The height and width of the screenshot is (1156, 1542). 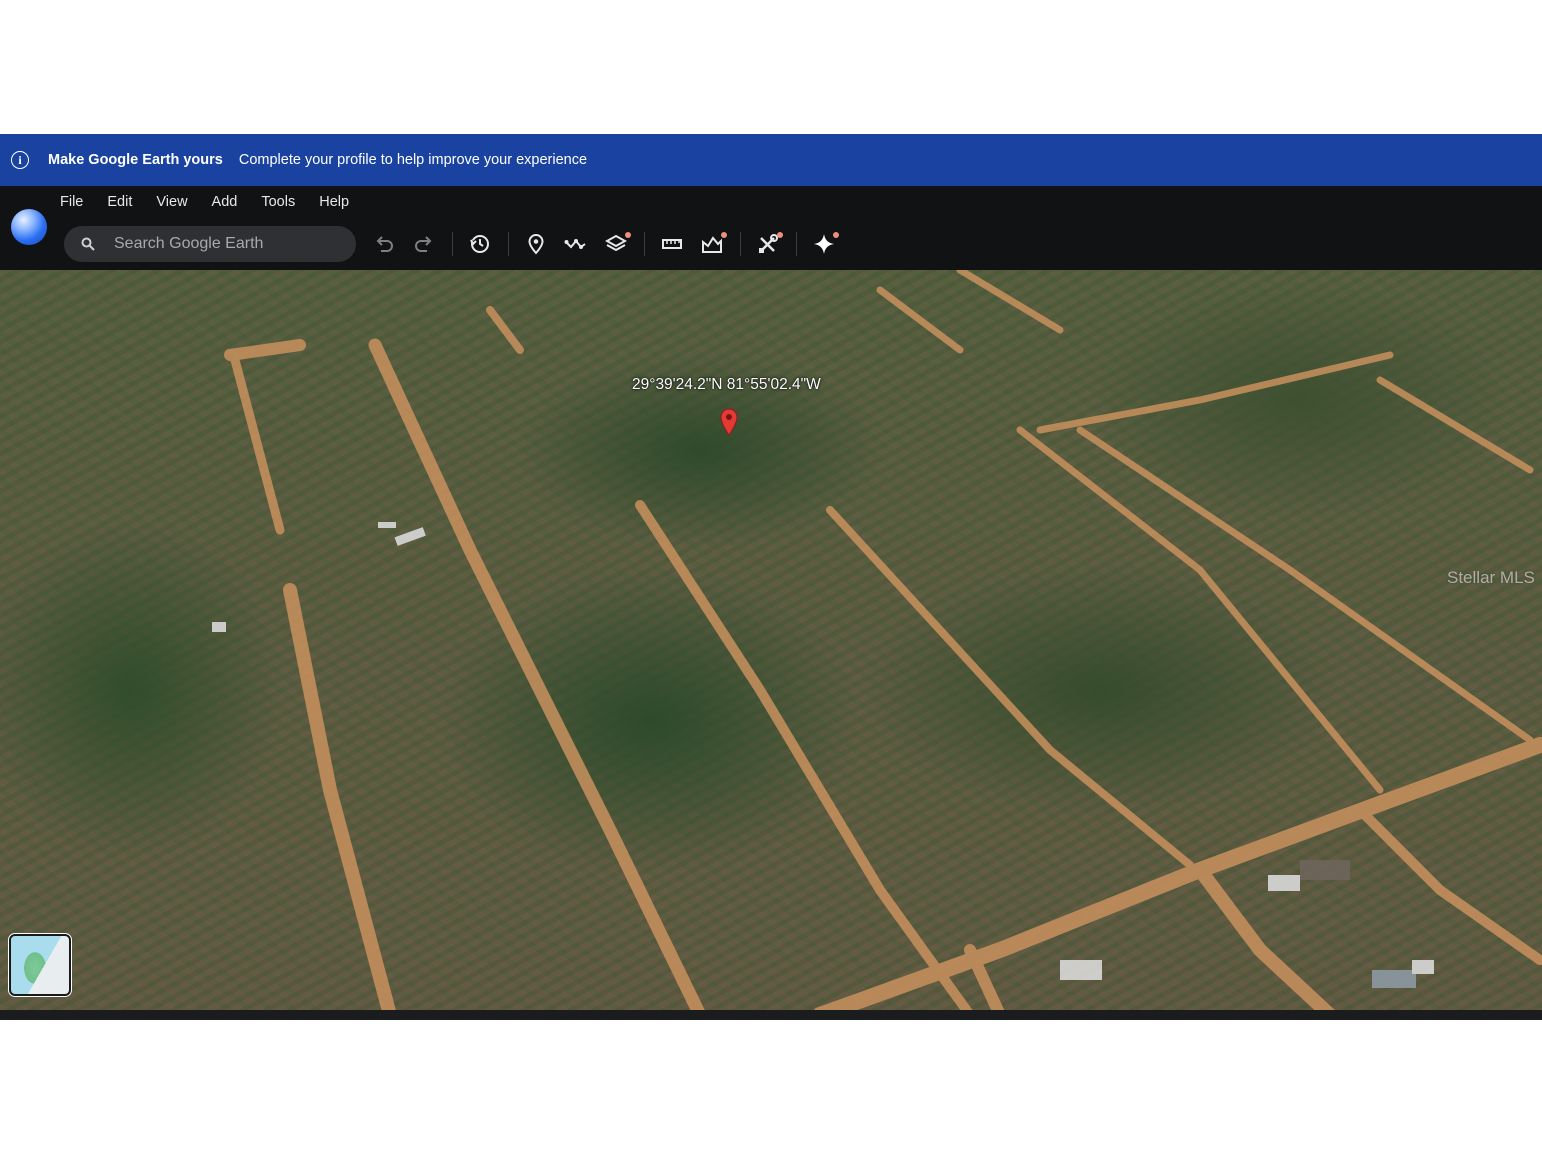 What do you see at coordinates (119, 202) in the screenshot?
I see `menu-edit: Edit` at bounding box center [119, 202].